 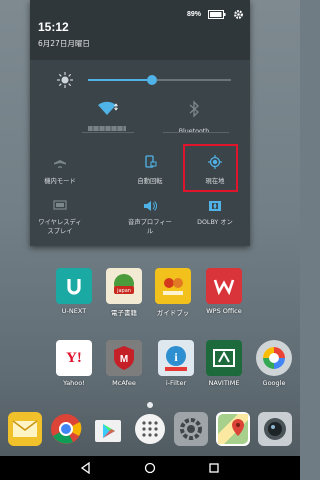 What do you see at coordinates (173, 286) in the screenshot?
I see `guidebook-icon` at bounding box center [173, 286].